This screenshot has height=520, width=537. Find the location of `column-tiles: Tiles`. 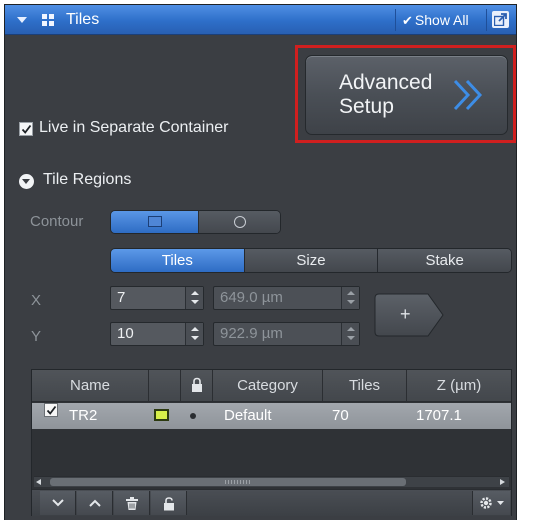

column-tiles: Tiles is located at coordinates (364, 386).